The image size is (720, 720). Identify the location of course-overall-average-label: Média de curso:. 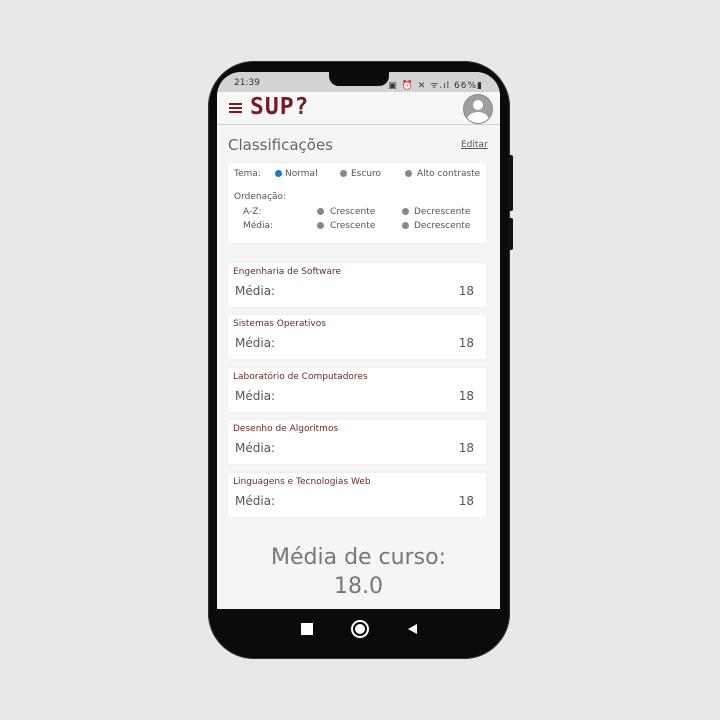
(358, 557).